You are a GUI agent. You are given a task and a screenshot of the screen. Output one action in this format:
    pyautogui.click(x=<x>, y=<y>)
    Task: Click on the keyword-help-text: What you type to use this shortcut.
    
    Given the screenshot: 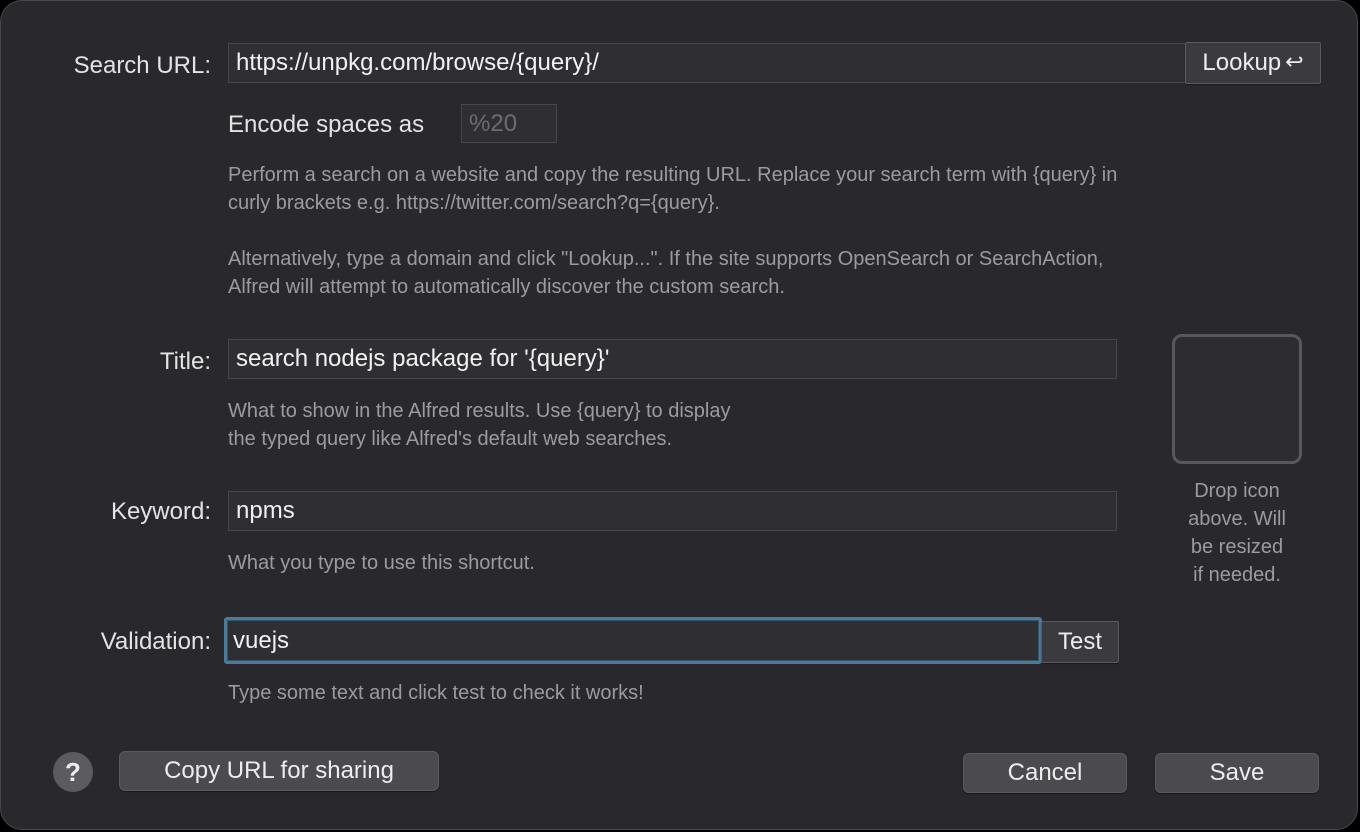 What is the action you would take?
    pyautogui.click(x=381, y=563)
    